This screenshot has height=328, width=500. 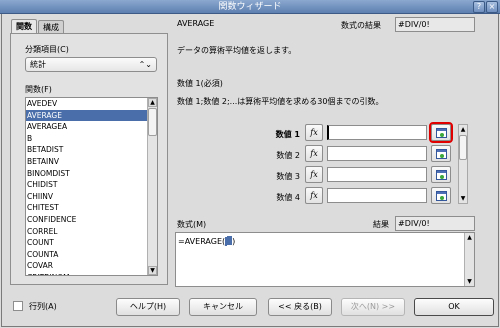 What do you see at coordinates (314, 153) in the screenshot?
I see `fx-button-2: fx` at bounding box center [314, 153].